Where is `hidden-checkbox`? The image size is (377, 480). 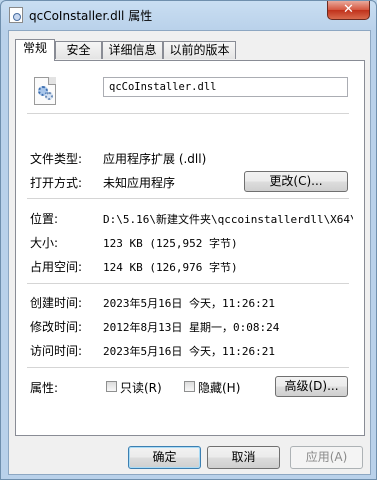
hidden-checkbox is located at coordinates (189, 386).